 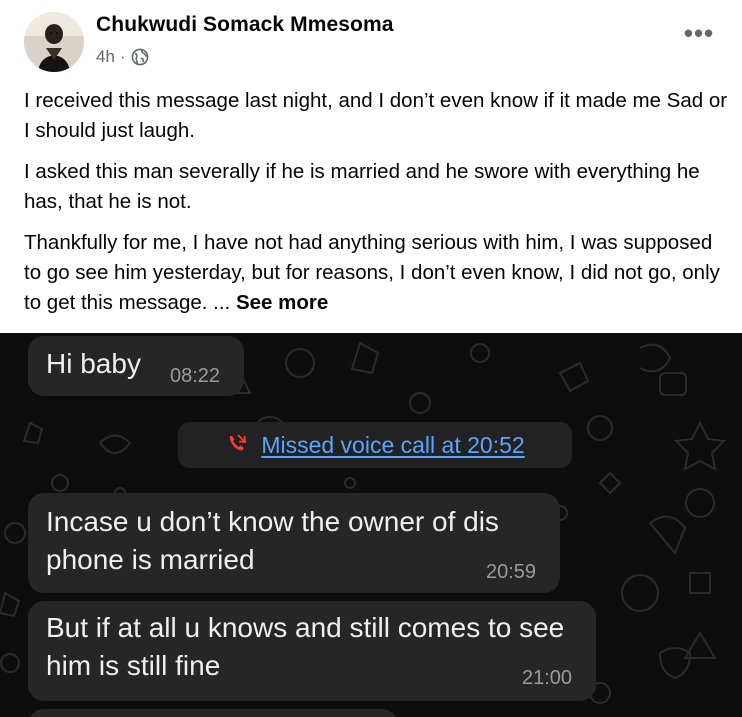 I want to click on chat-message-bubble-partial, so click(x=213, y=713).